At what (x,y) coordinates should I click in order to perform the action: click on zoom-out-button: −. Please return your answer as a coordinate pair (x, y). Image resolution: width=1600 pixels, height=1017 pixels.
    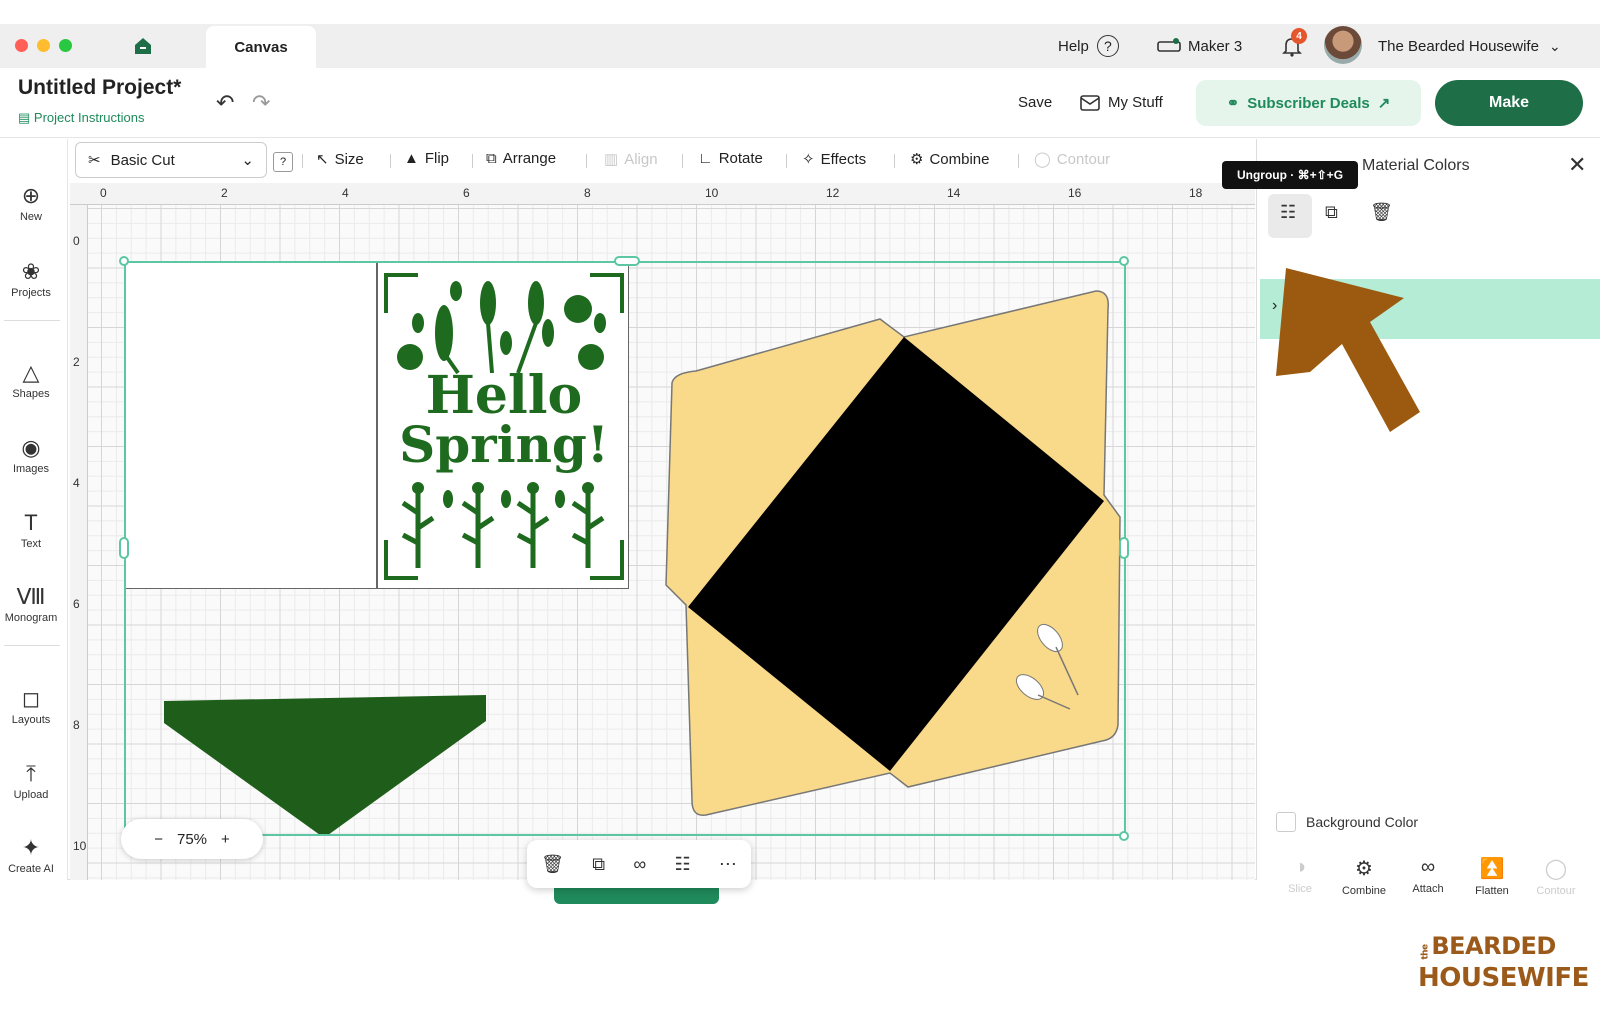
    Looking at the image, I should click on (158, 839).